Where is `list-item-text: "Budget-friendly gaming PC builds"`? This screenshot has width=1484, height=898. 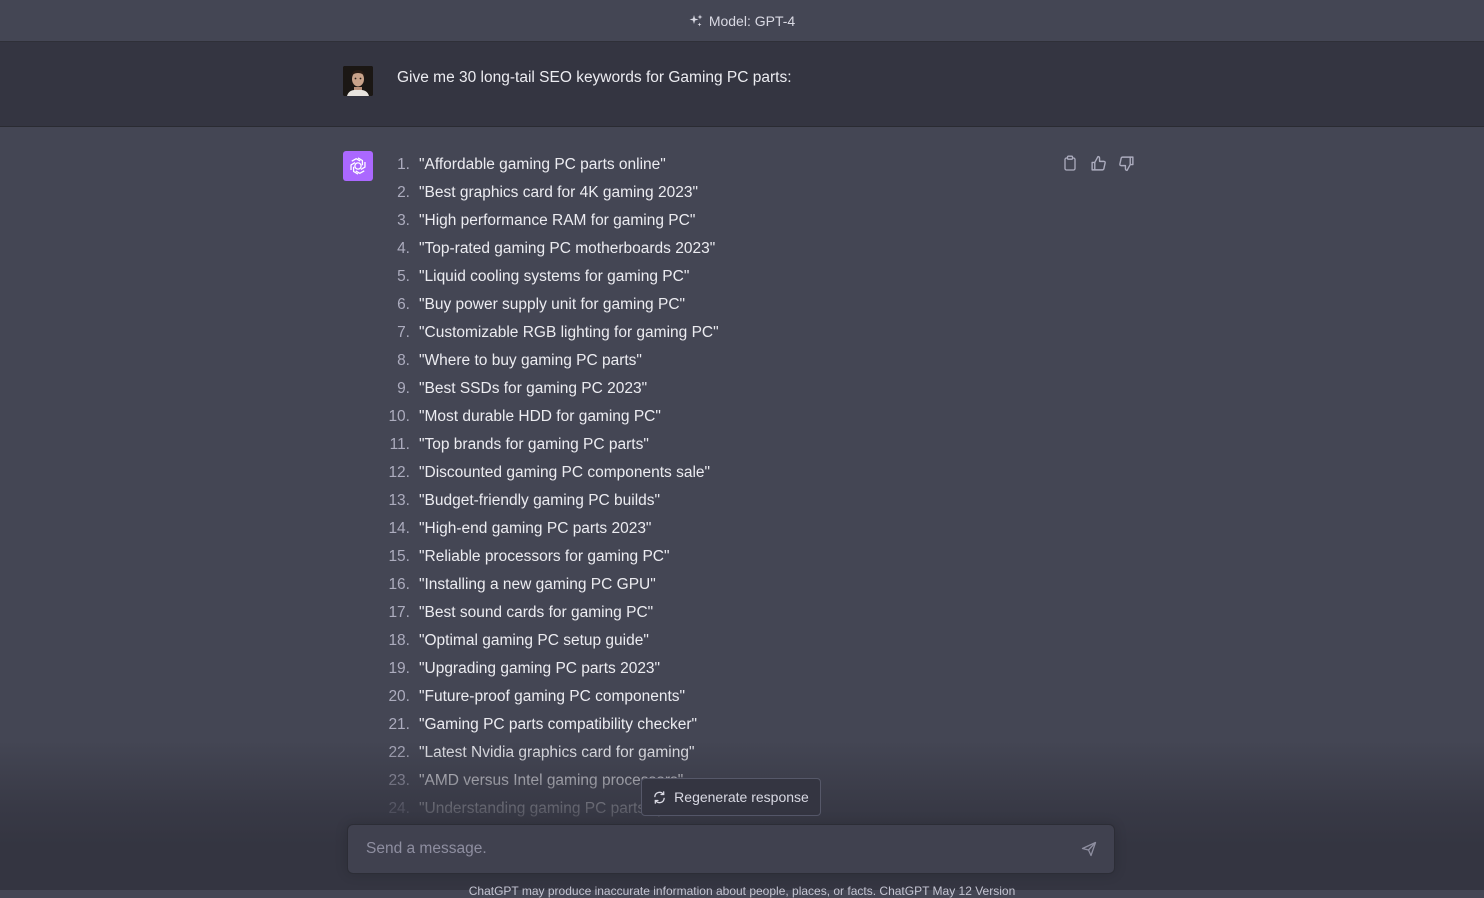 list-item-text: "Budget-friendly gaming PC builds" is located at coordinates (540, 500).